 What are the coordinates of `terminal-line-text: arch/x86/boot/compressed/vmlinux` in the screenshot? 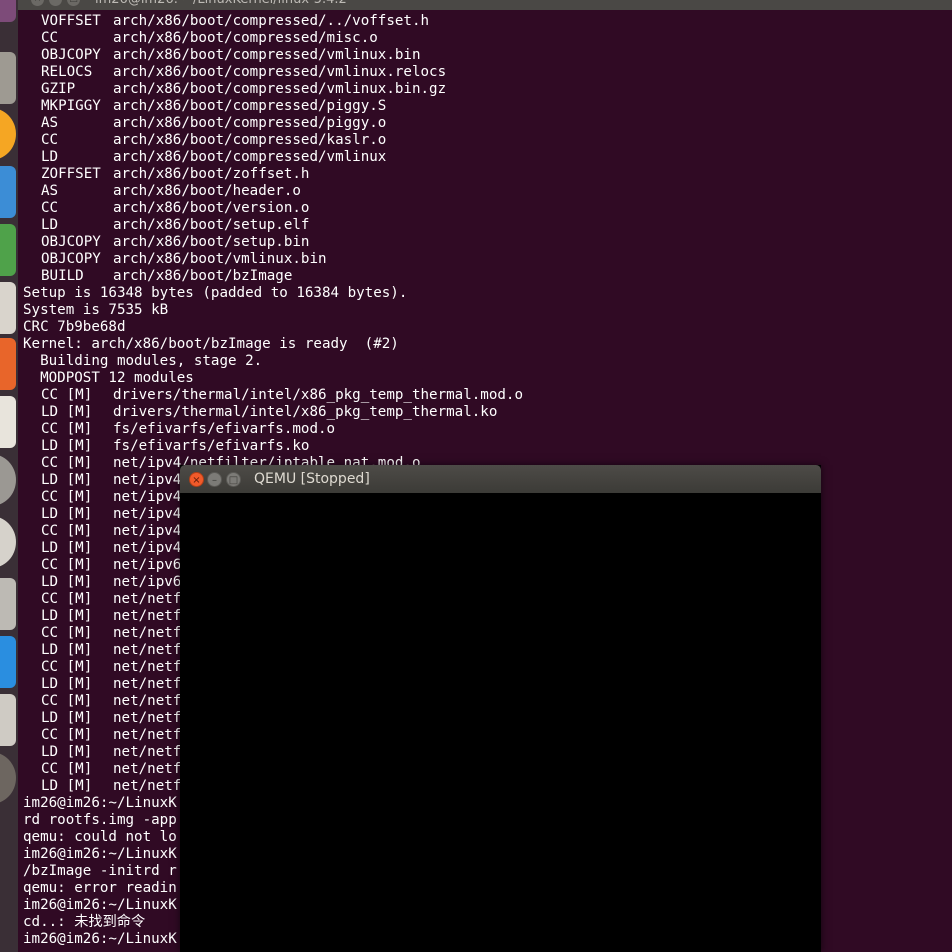 It's located at (250, 157).